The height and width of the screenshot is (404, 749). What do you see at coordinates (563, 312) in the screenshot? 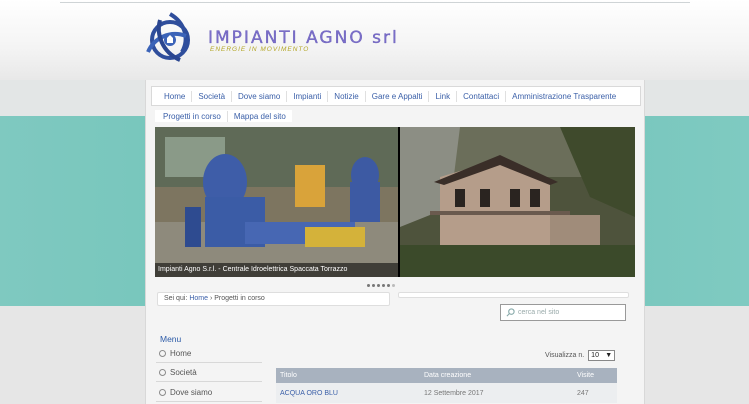
I see `search-input: cerca nel sito` at bounding box center [563, 312].